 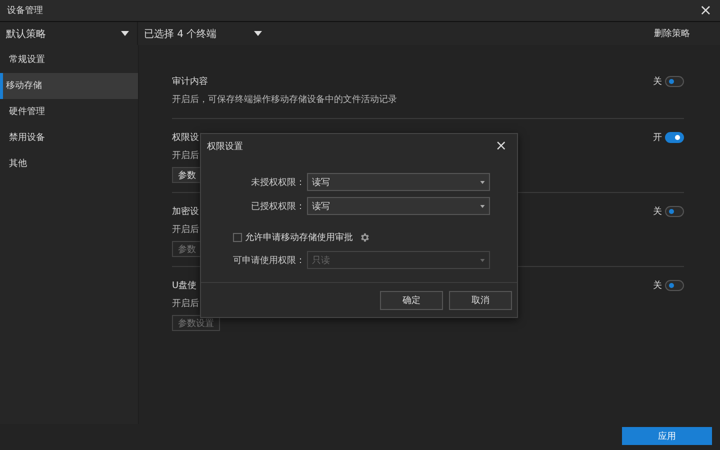 What do you see at coordinates (69, 112) in the screenshot?
I see `sidebar-item: 硬件管理` at bounding box center [69, 112].